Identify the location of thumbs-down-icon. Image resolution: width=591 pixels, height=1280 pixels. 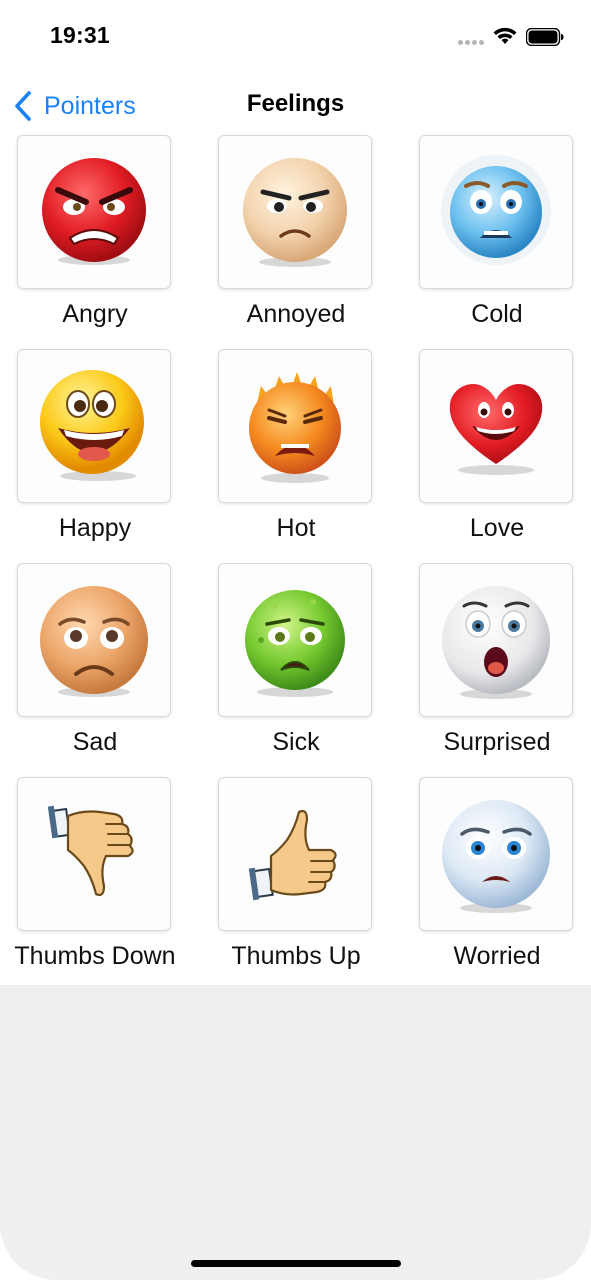
(90, 851).